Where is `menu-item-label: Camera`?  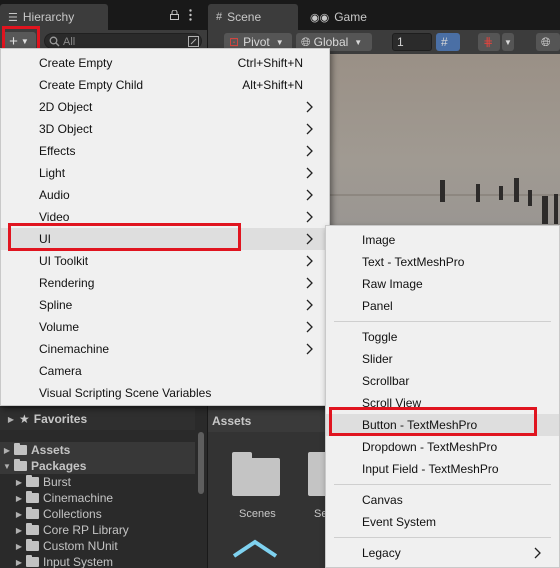
menu-item-label: Camera is located at coordinates (60, 371).